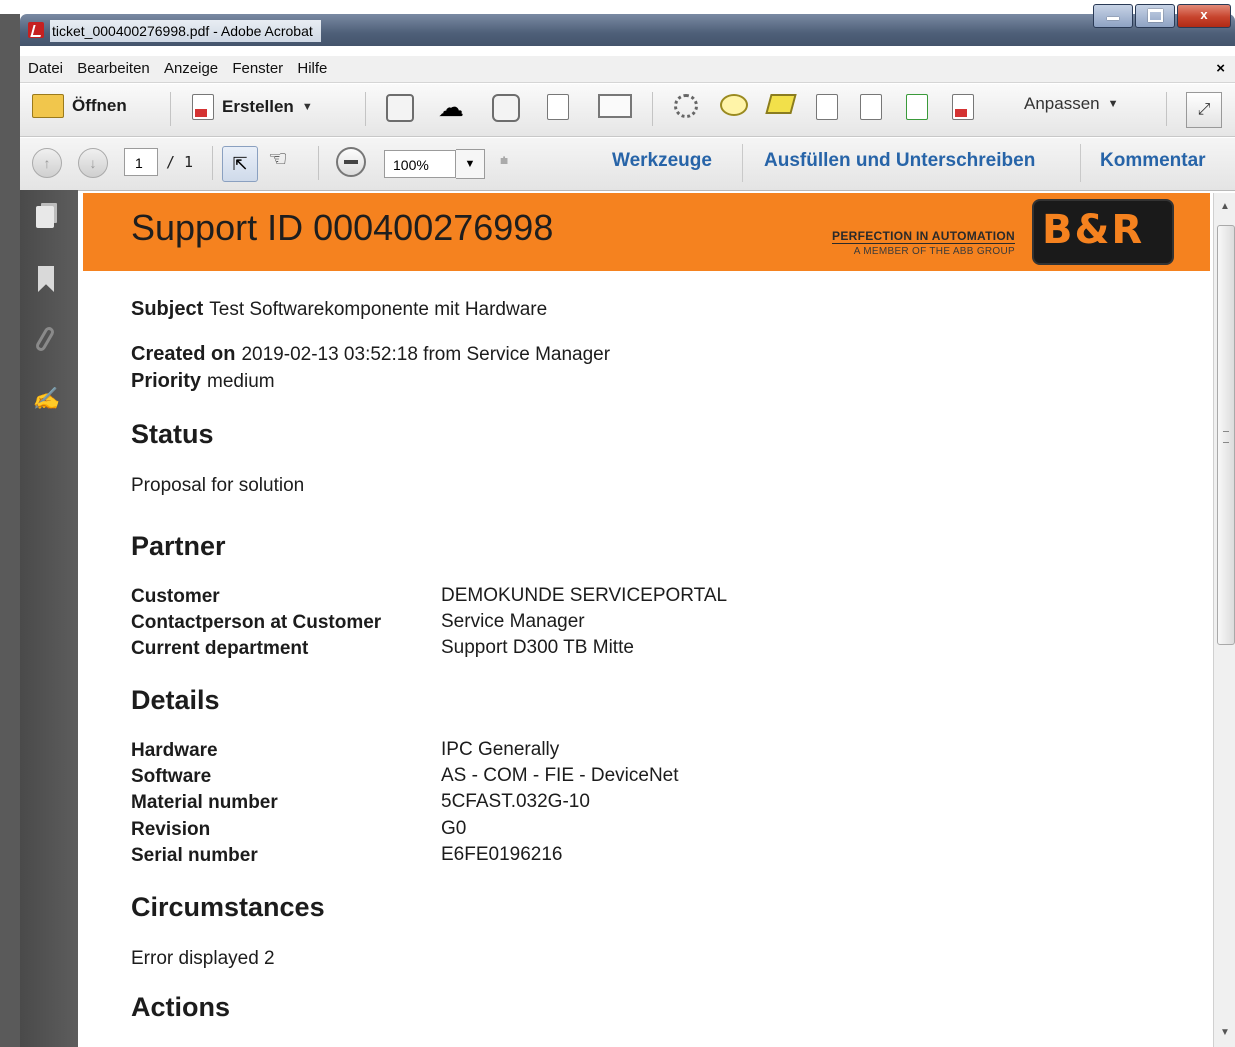 The height and width of the screenshot is (1047, 1235). I want to click on print-icon, so click(506, 108).